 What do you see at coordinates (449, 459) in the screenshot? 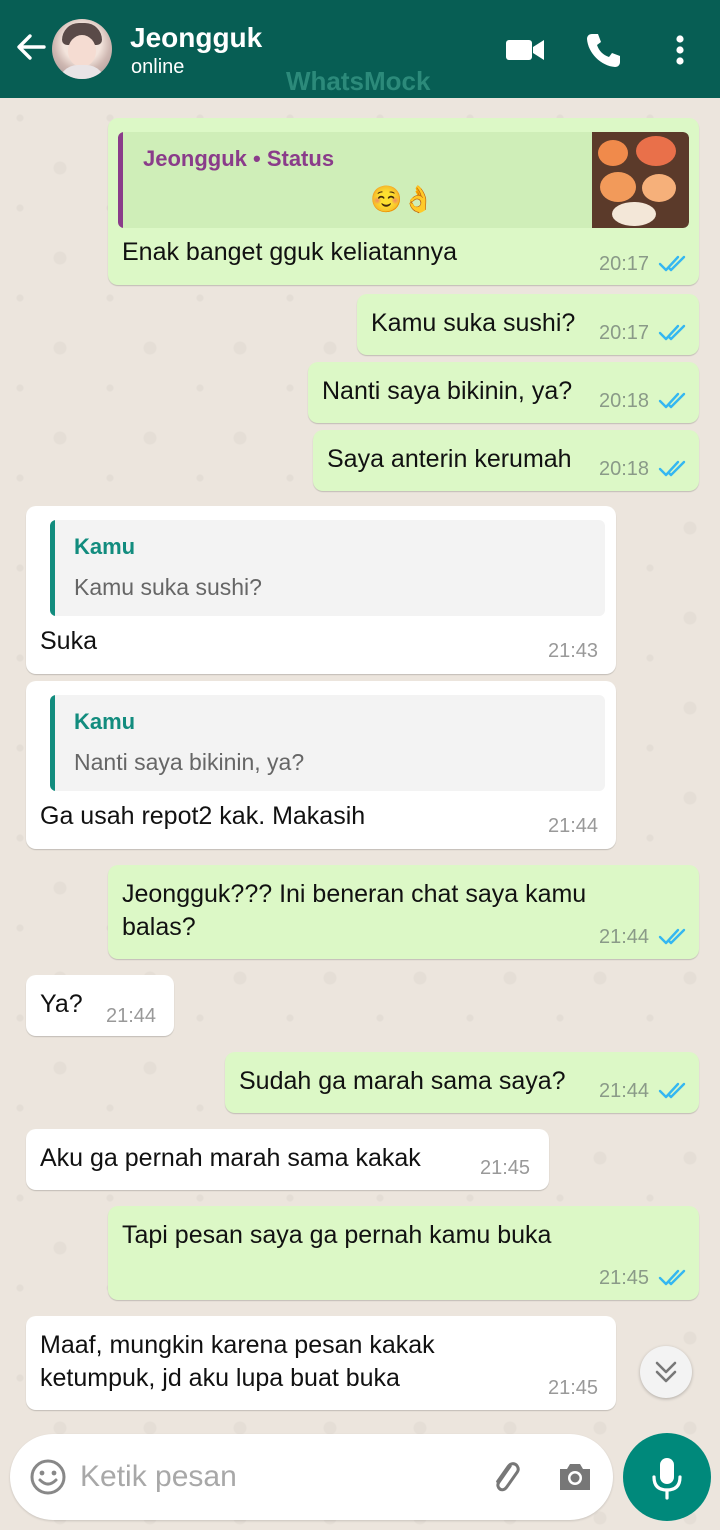
I see `message-text: Saya anterin kerumah` at bounding box center [449, 459].